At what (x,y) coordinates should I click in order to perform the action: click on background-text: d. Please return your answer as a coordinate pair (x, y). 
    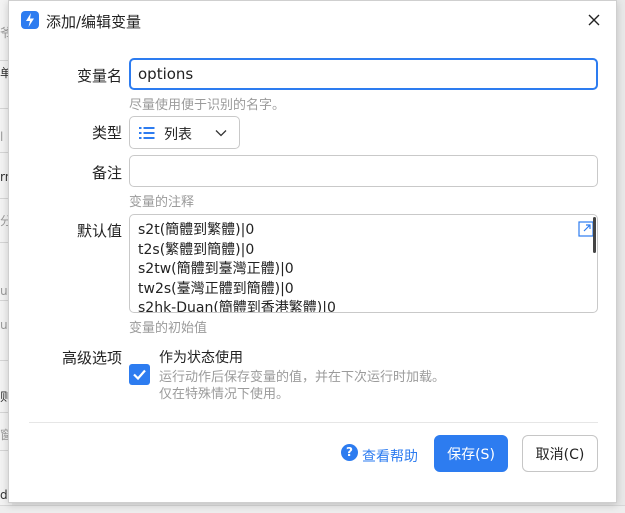
    Looking at the image, I should click on (4, 495).